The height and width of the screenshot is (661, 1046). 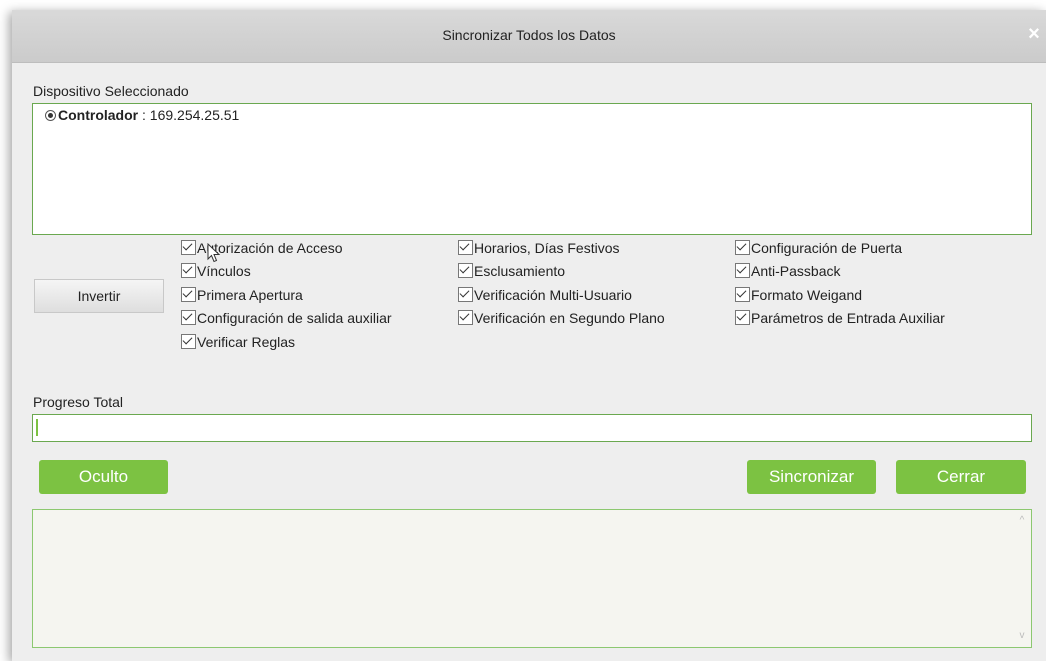 What do you see at coordinates (553, 294) in the screenshot?
I see `option-label: Verificación Multi-Usuario` at bounding box center [553, 294].